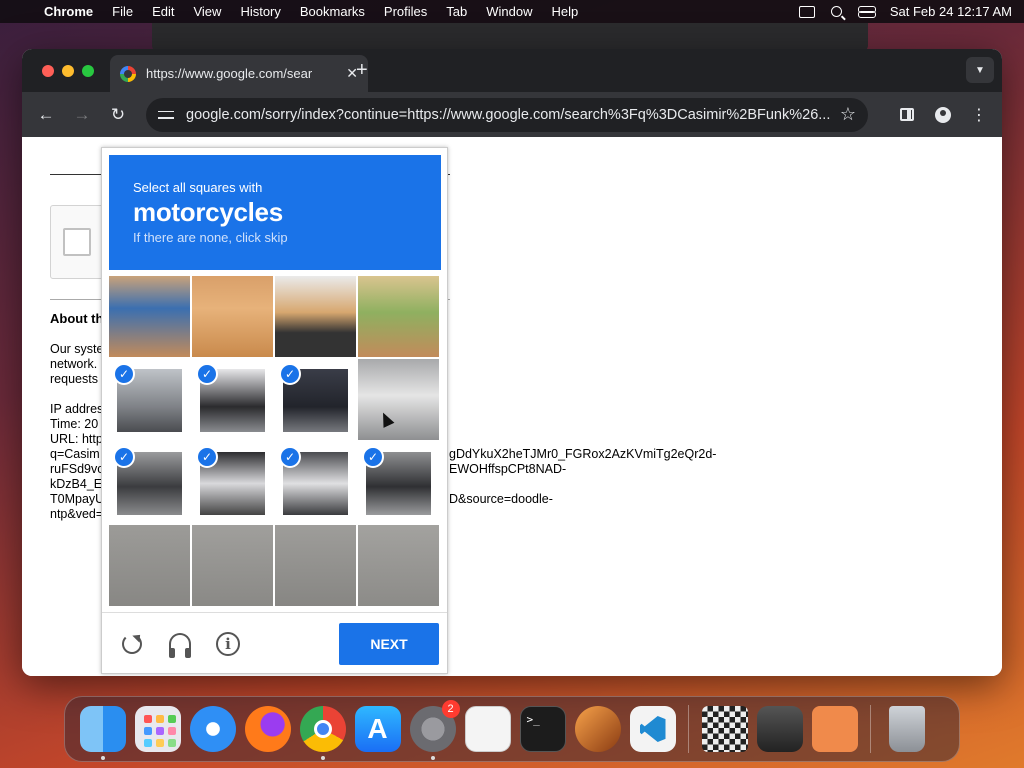 This screenshot has height=768, width=1024. What do you see at coordinates (208, 212) in the screenshot?
I see `captcha-prompt-target: motorcycles` at bounding box center [208, 212].